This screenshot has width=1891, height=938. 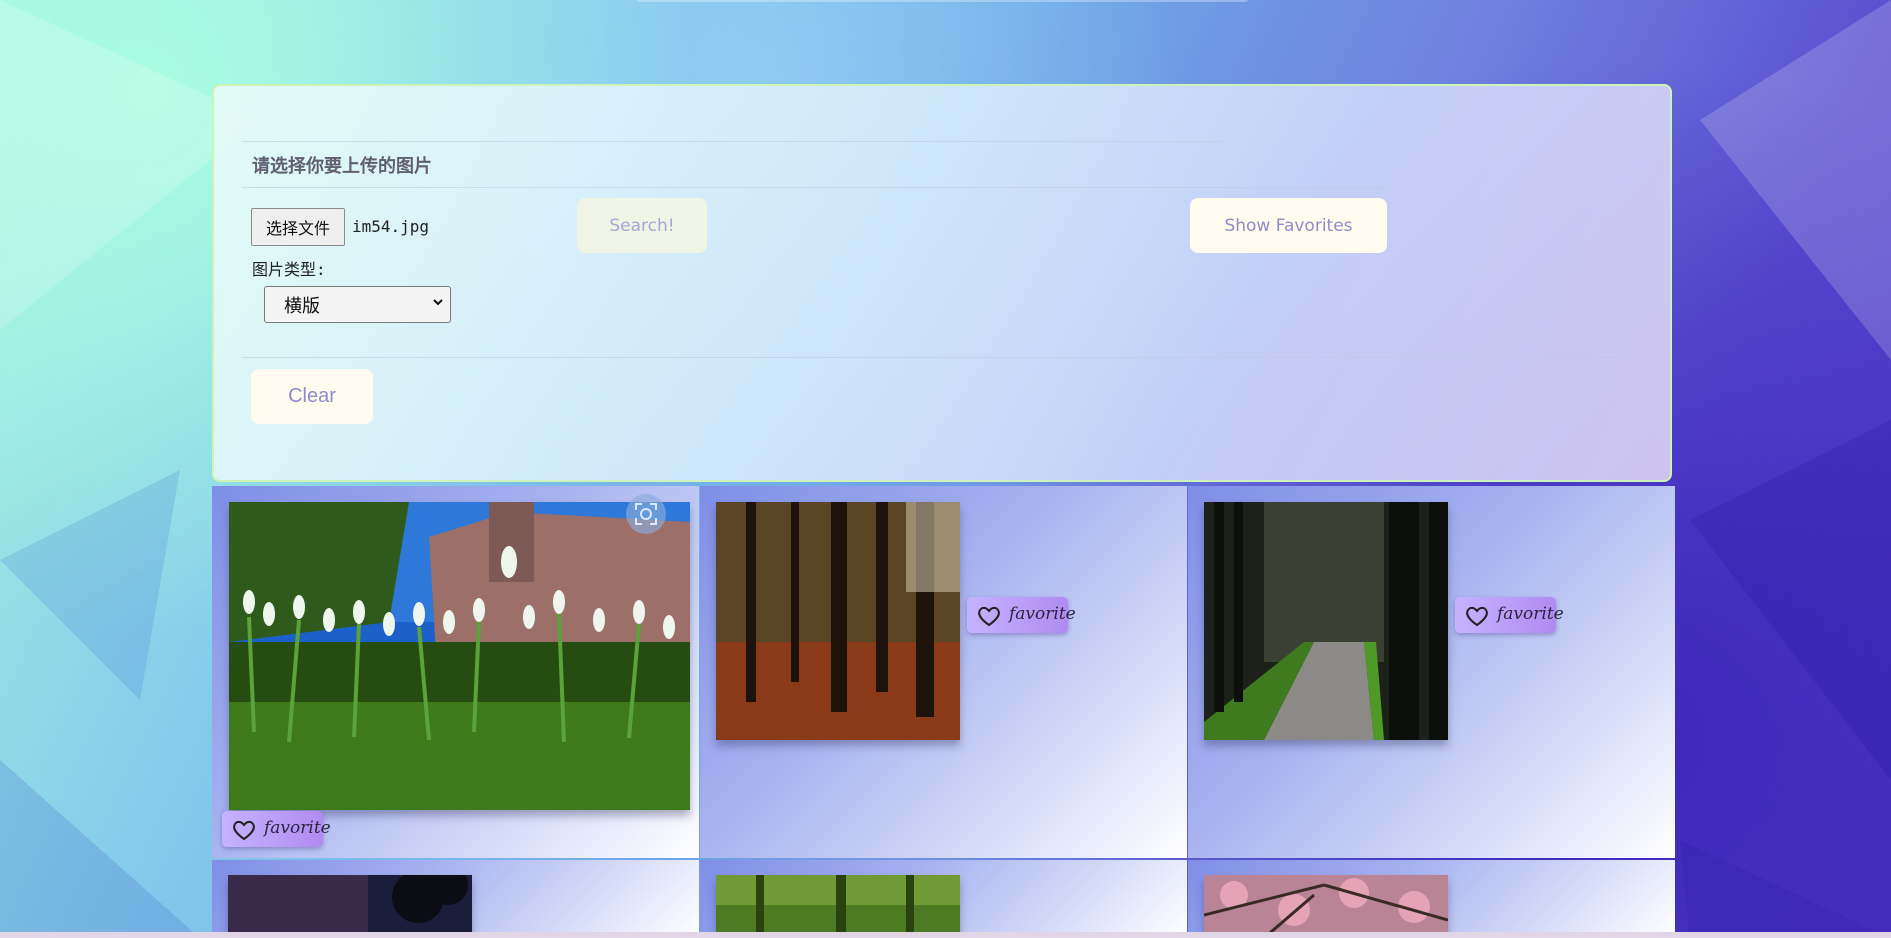 What do you see at coordinates (289, 269) in the screenshot?
I see `image-type-label: 图片类型:` at bounding box center [289, 269].